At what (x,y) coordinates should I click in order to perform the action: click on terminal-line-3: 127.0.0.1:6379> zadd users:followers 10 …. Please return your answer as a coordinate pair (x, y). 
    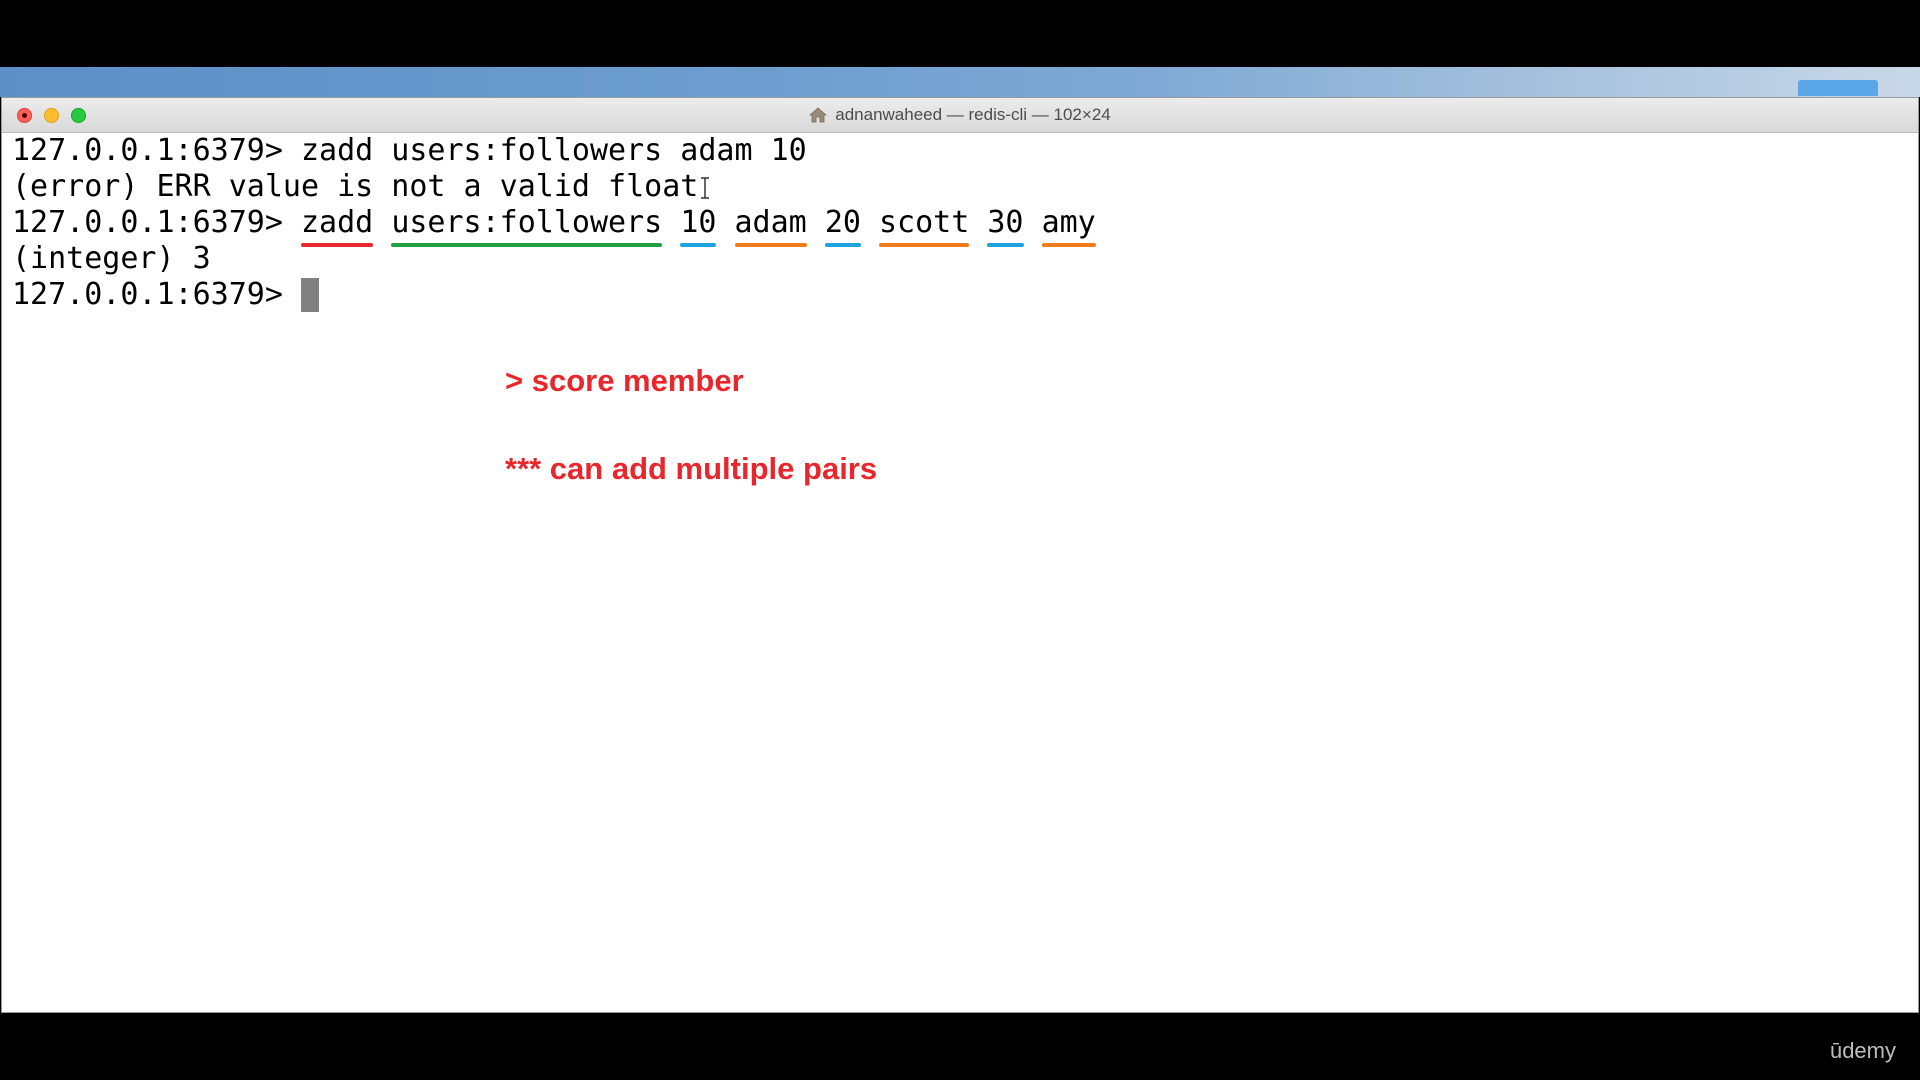
    Looking at the image, I should click on (965, 226).